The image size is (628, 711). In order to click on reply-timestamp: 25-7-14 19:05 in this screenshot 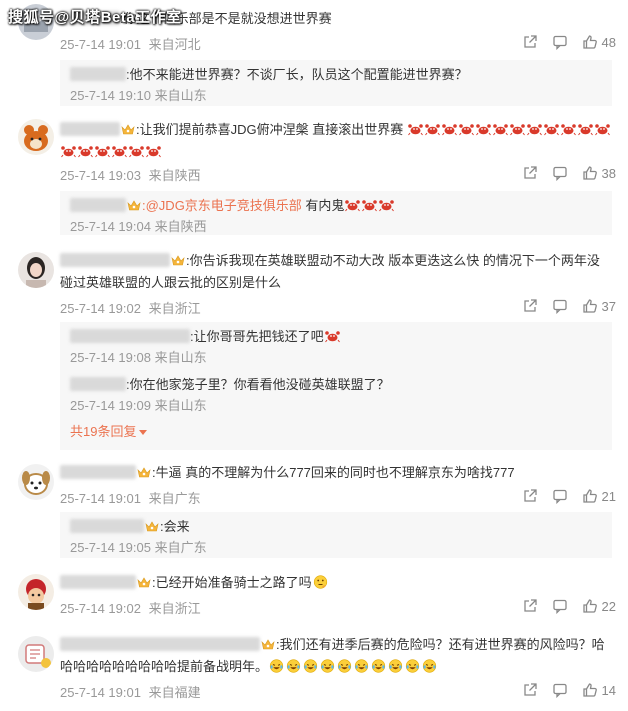, I will do `click(110, 547)`.